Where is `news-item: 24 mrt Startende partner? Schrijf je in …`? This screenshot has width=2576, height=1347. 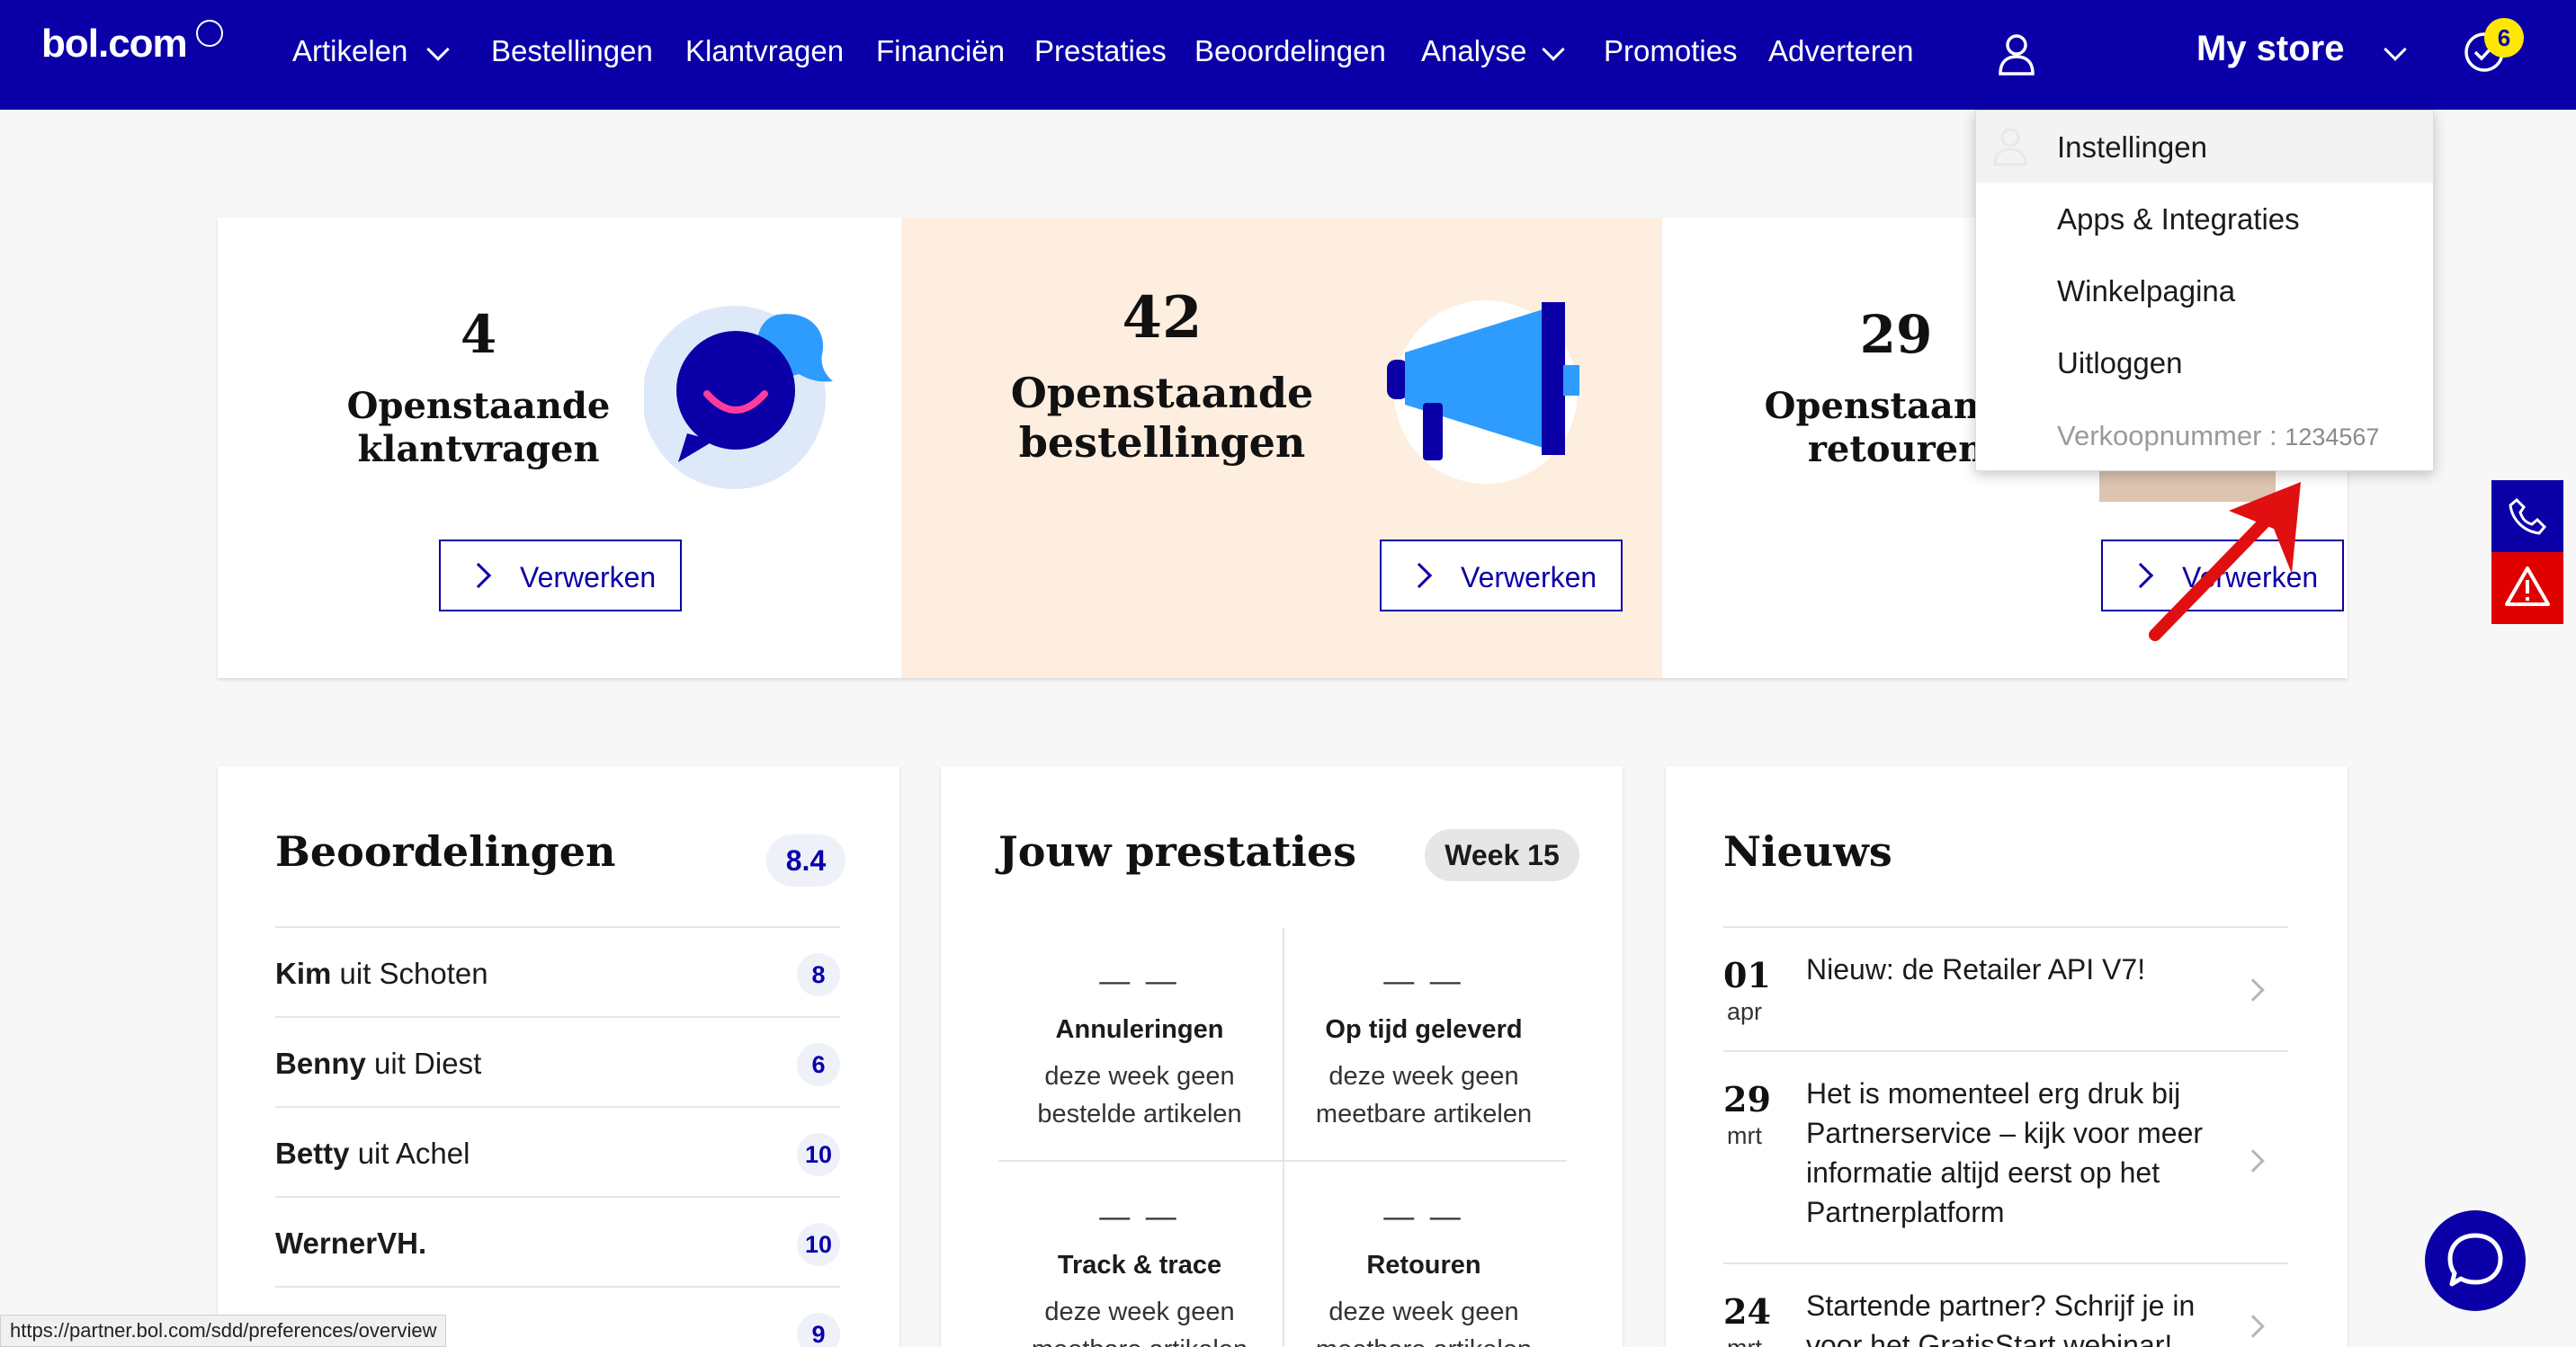
news-item: 24 mrt Startende partner? Schrijf je in … is located at coordinates (2006, 1304).